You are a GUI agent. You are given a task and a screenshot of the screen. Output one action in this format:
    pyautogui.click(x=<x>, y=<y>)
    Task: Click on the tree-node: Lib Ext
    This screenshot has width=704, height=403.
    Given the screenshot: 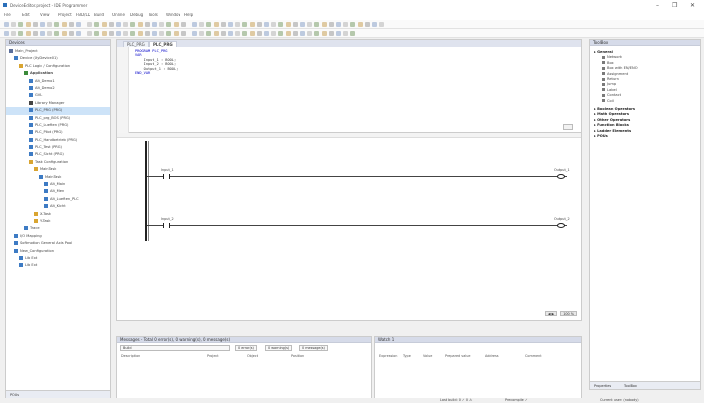 What is the action you would take?
    pyautogui.click(x=58, y=258)
    